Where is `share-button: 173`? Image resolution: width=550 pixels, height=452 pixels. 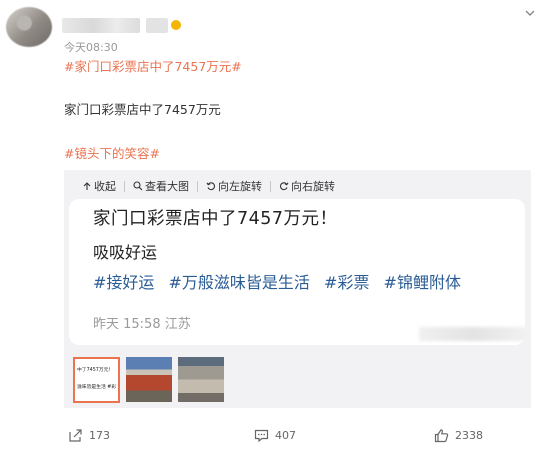 share-button: 173 is located at coordinates (89, 435).